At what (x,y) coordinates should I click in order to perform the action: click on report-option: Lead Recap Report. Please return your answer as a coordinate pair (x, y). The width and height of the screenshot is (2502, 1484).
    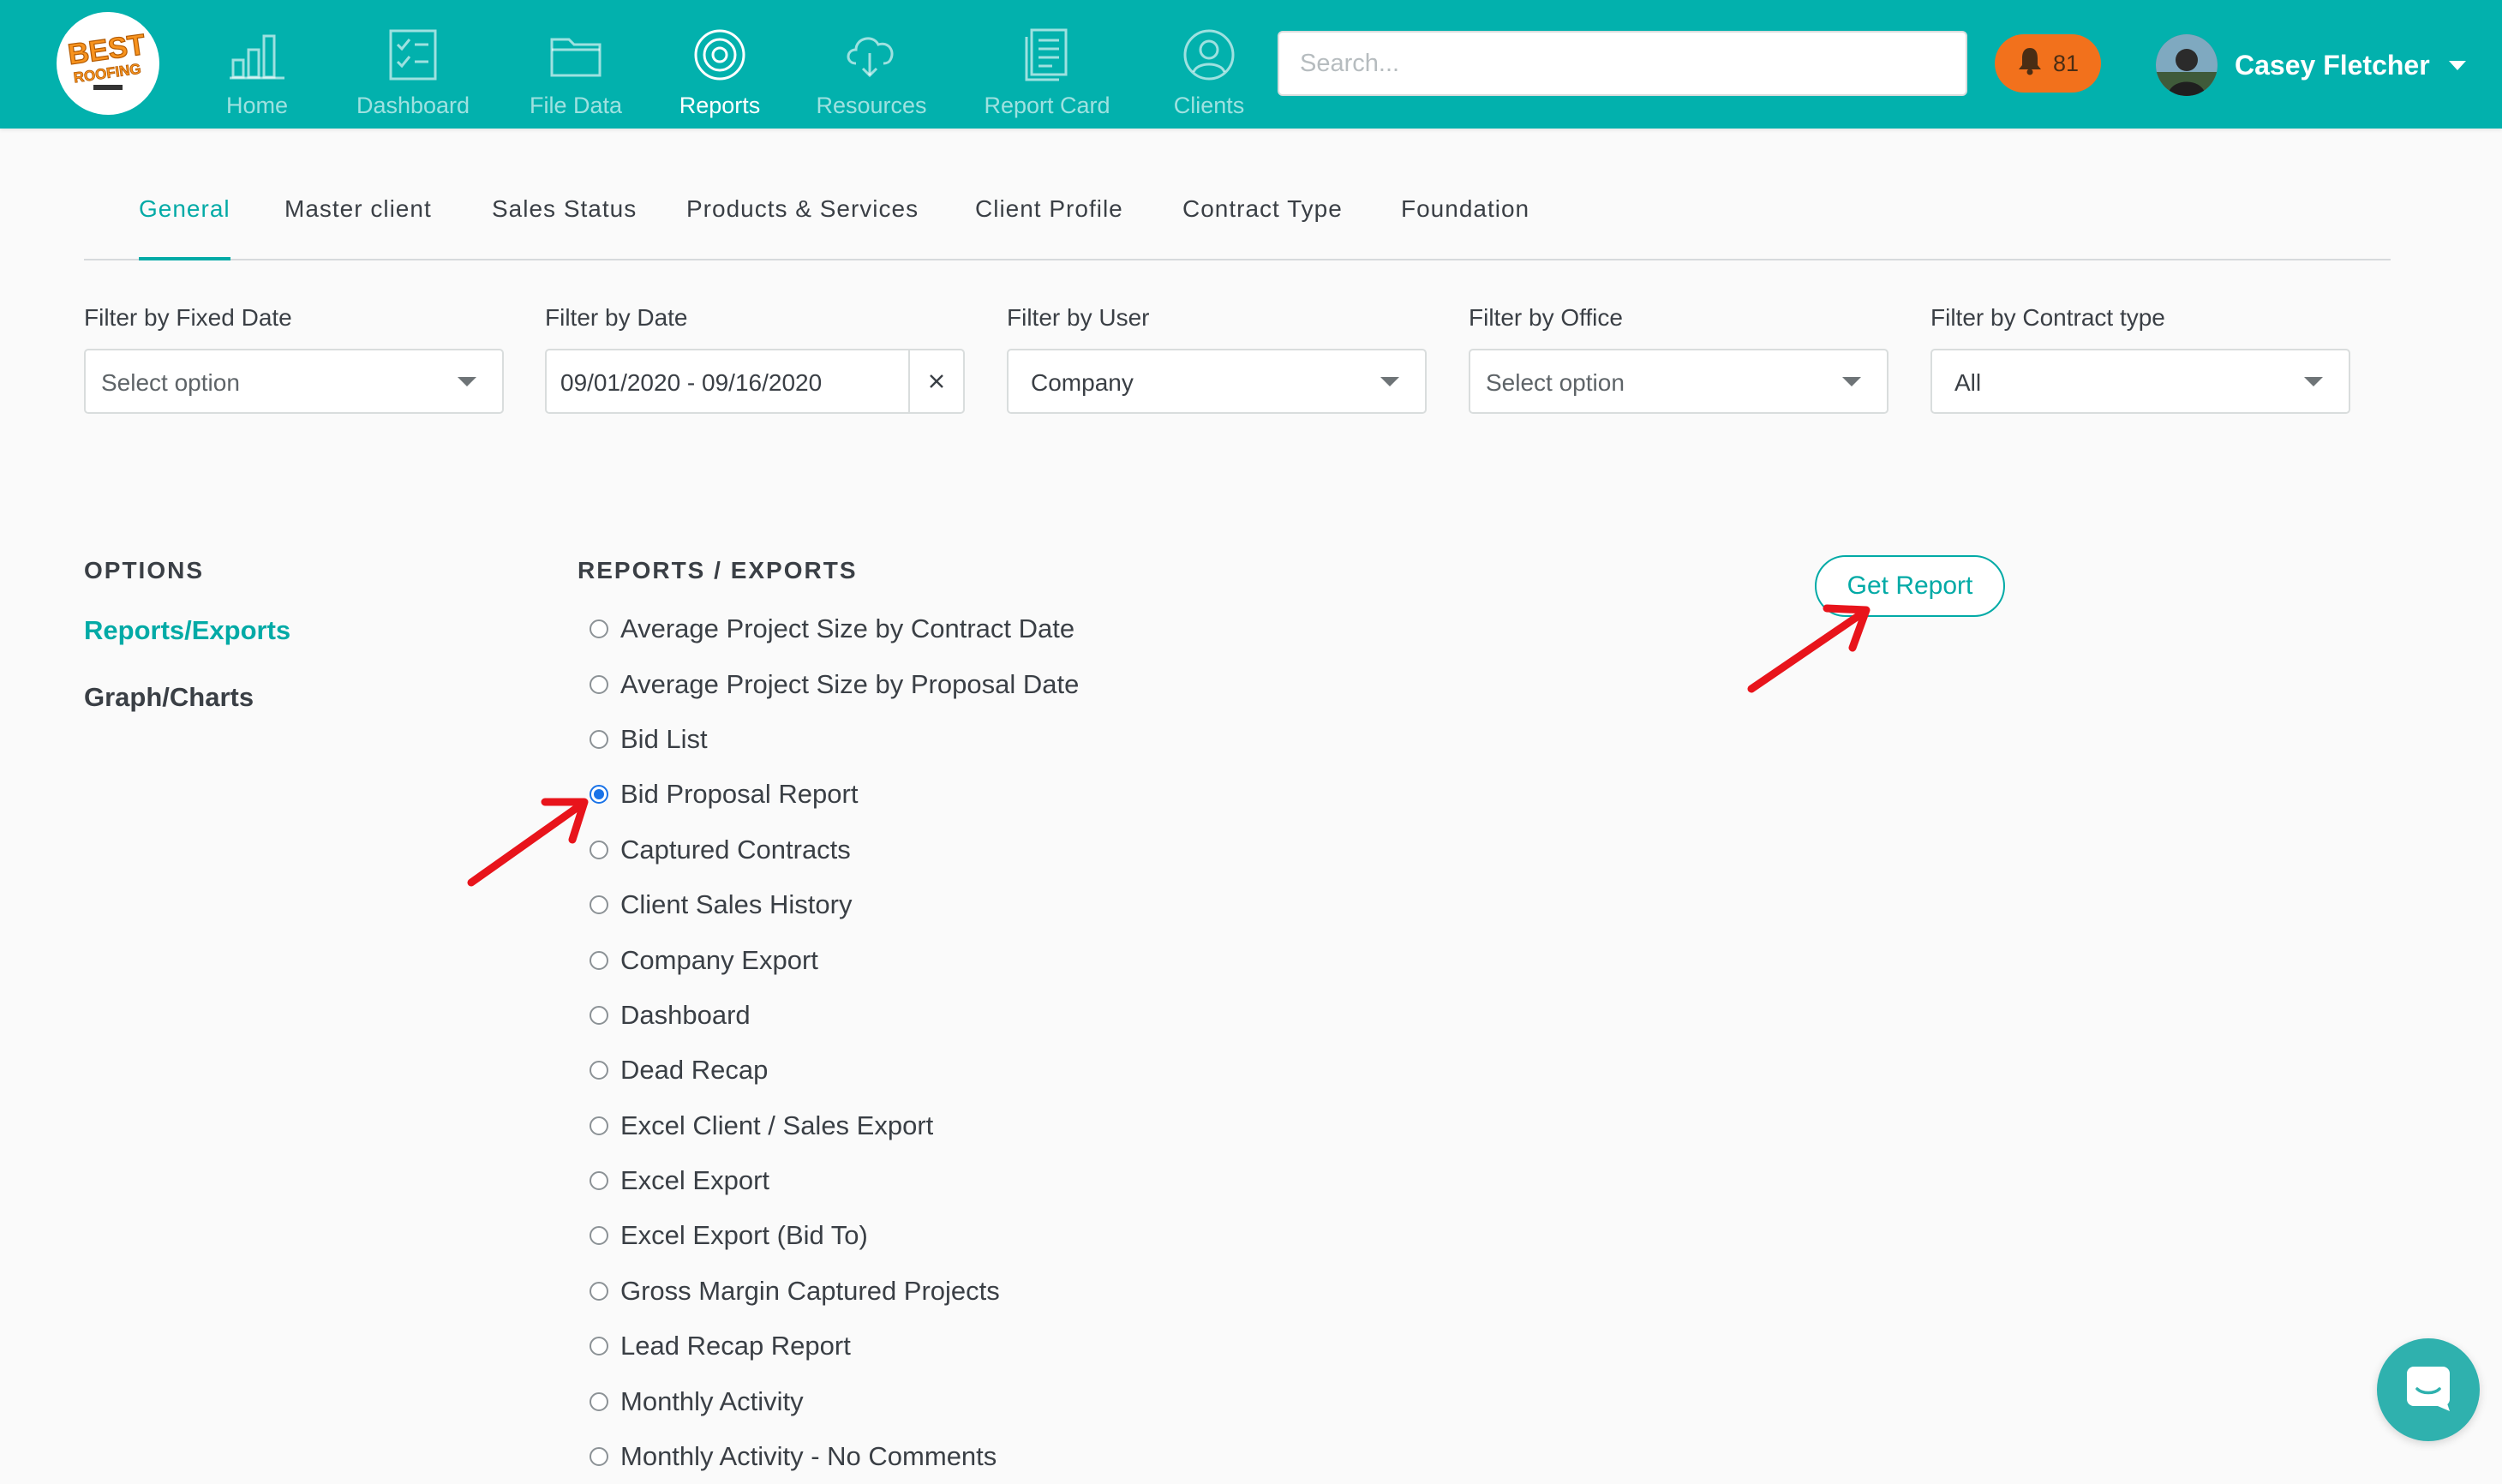
    Looking at the image, I should click on (834, 1346).